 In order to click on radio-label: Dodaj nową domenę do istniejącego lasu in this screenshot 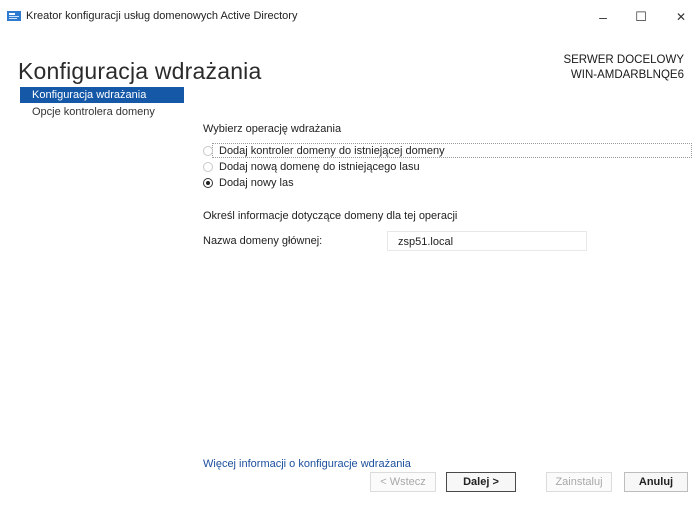, I will do `click(319, 167)`.